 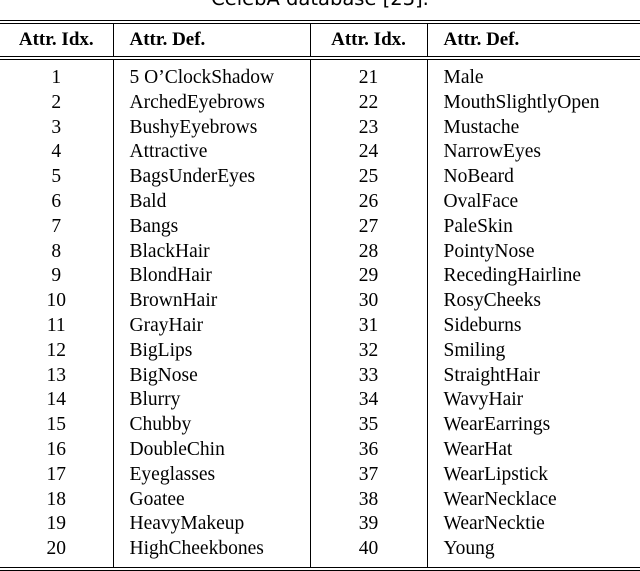 What do you see at coordinates (533, 252) in the screenshot?
I see `cell-attr-def-right: PointyNose` at bounding box center [533, 252].